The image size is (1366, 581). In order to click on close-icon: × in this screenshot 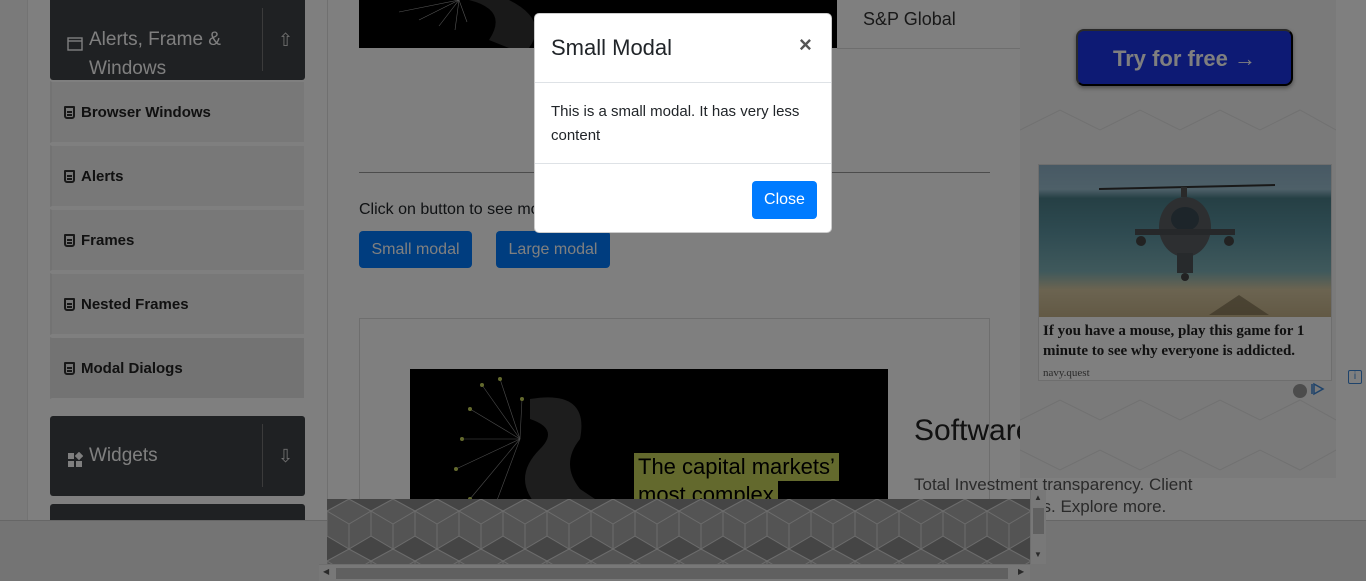, I will do `click(805, 45)`.